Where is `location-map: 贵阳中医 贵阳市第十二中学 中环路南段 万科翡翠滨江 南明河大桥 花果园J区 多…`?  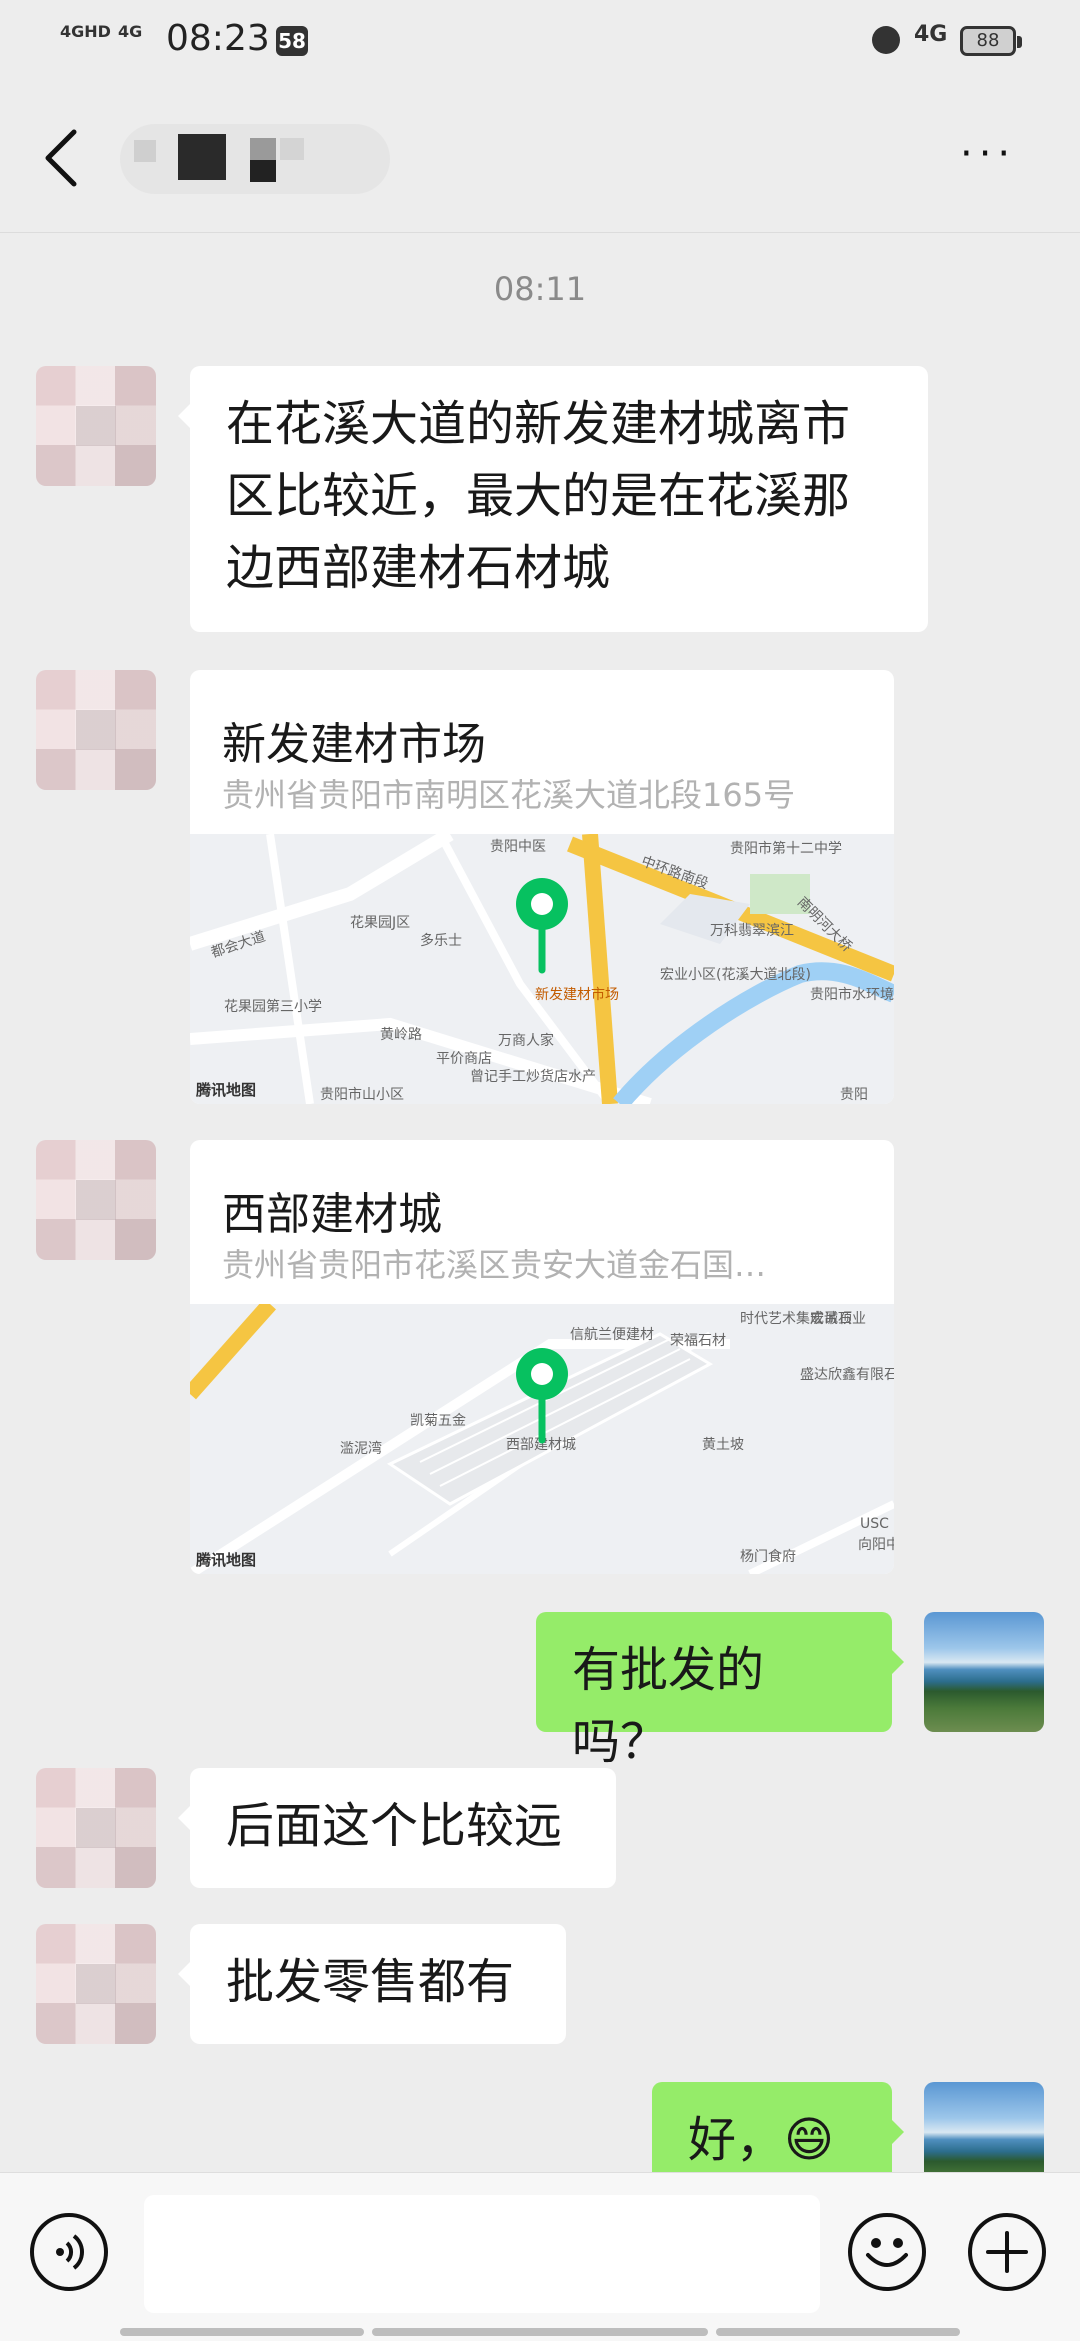
location-map: 贵阳中医 贵阳市第十二中学 中环路南段 万科翡翠滨江 南明河大桥 花果园J区 多… is located at coordinates (542, 969).